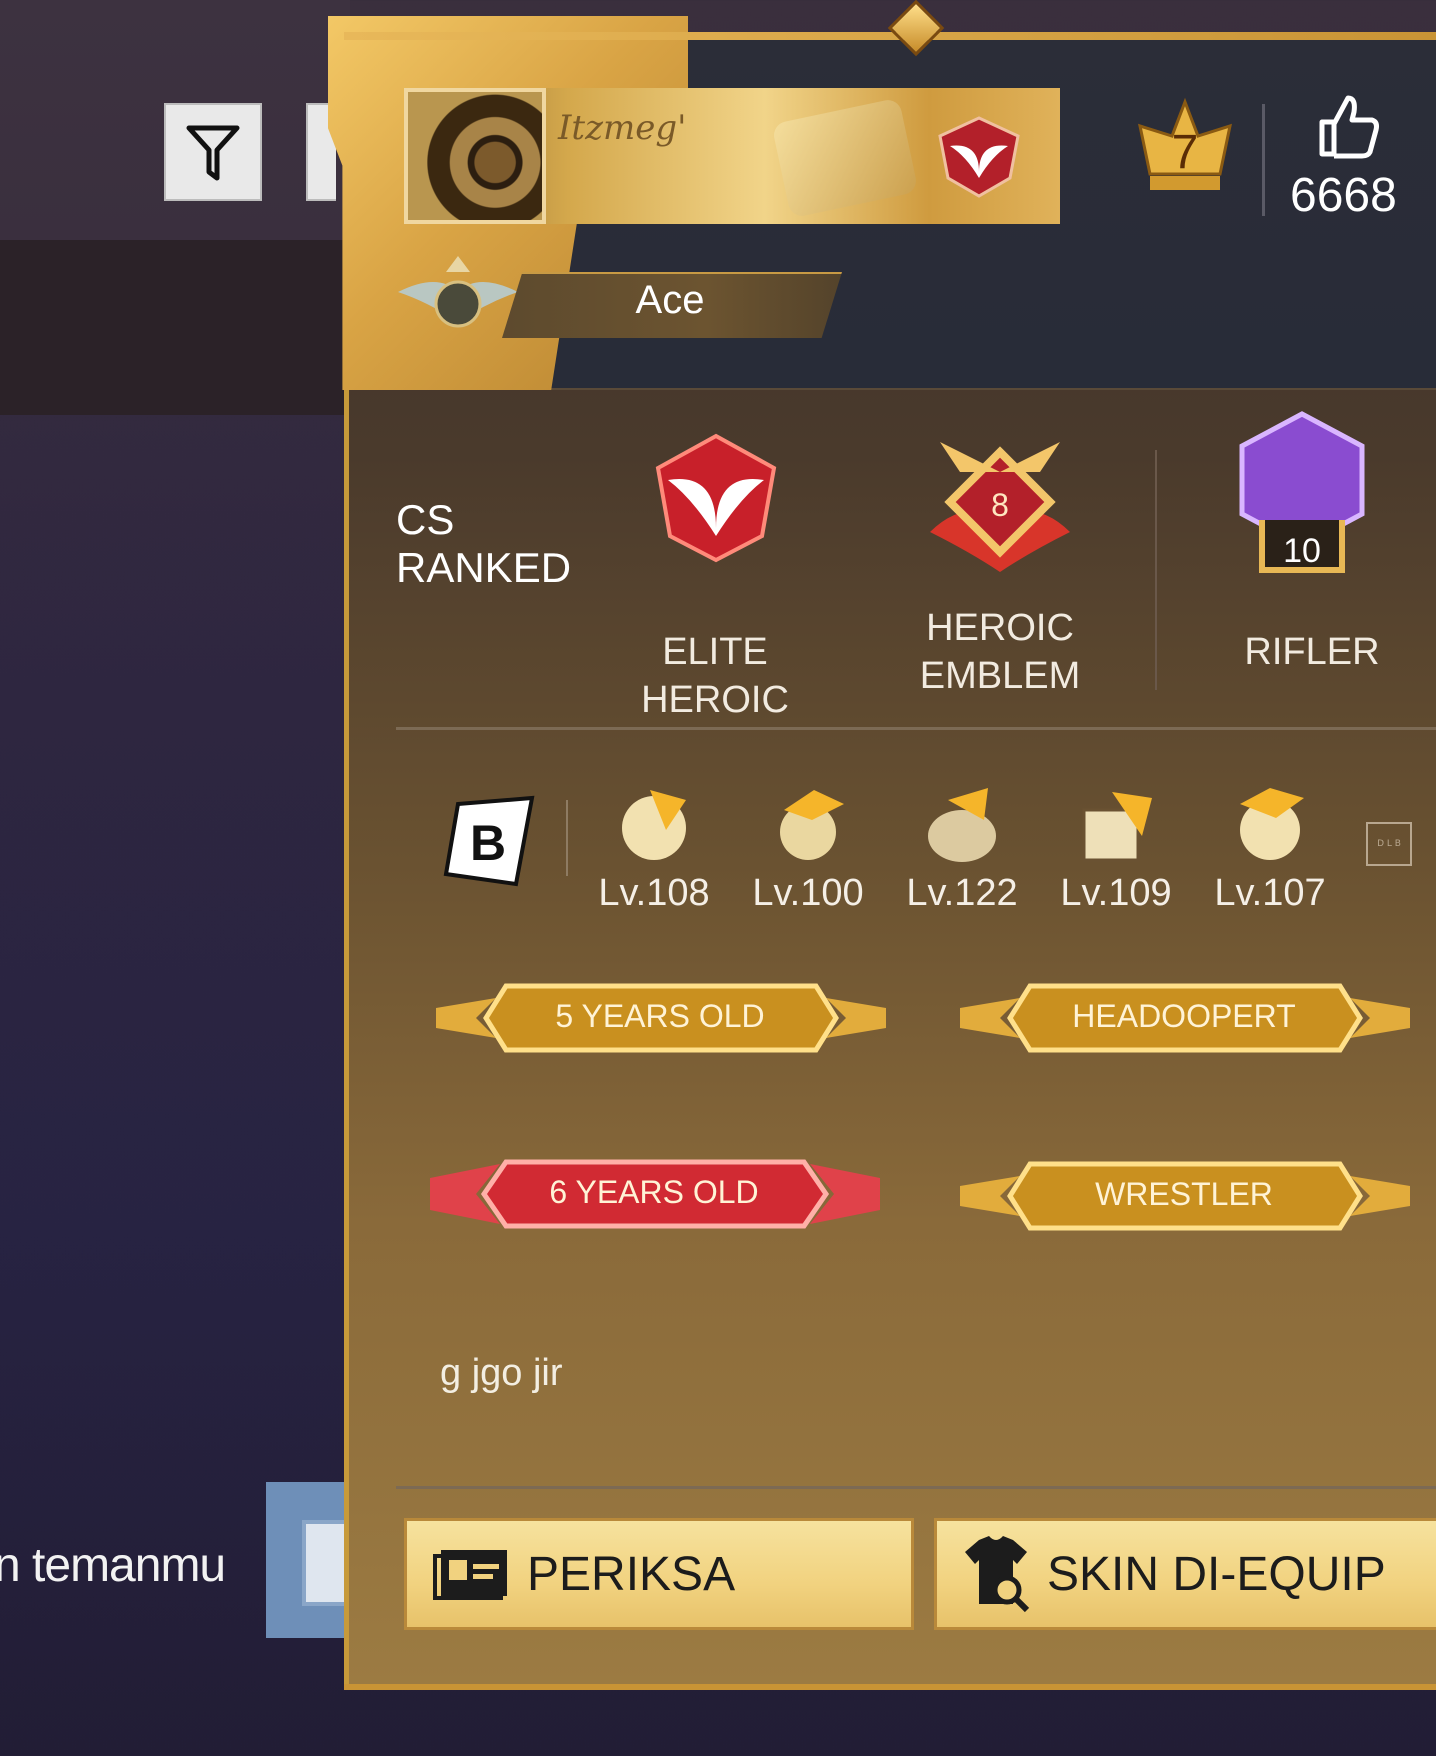 Image resolution: width=1436 pixels, height=1756 pixels. What do you see at coordinates (1116, 893) in the screenshot?
I see `pet-level-4: Lv.109` at bounding box center [1116, 893].